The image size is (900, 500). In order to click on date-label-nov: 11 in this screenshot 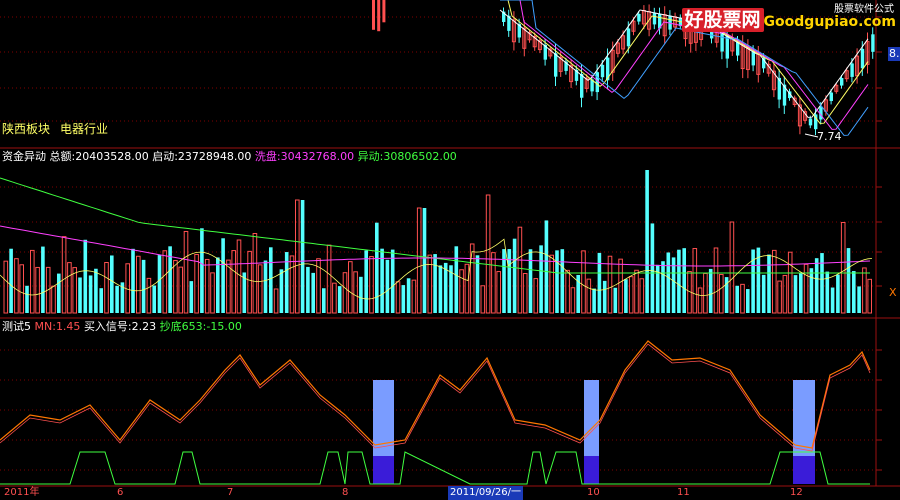, I will do `click(683, 492)`.